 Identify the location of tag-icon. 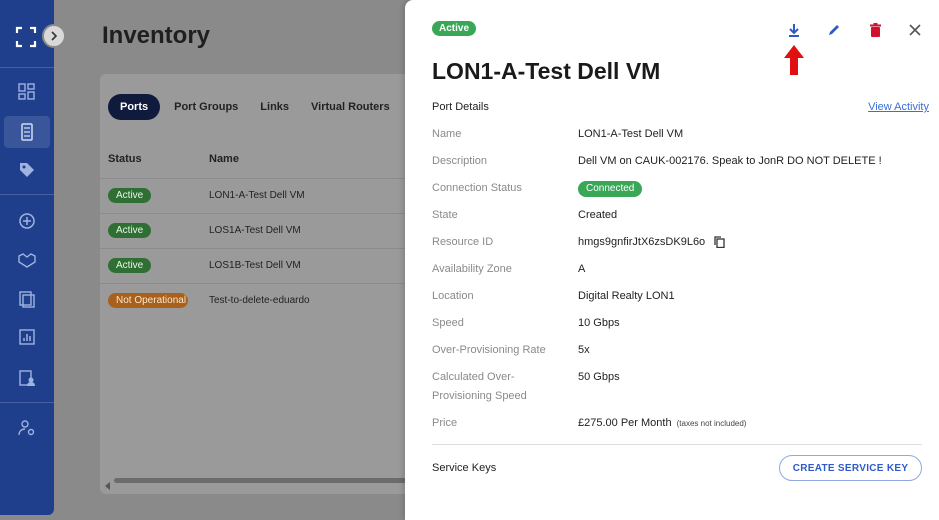
(27, 170).